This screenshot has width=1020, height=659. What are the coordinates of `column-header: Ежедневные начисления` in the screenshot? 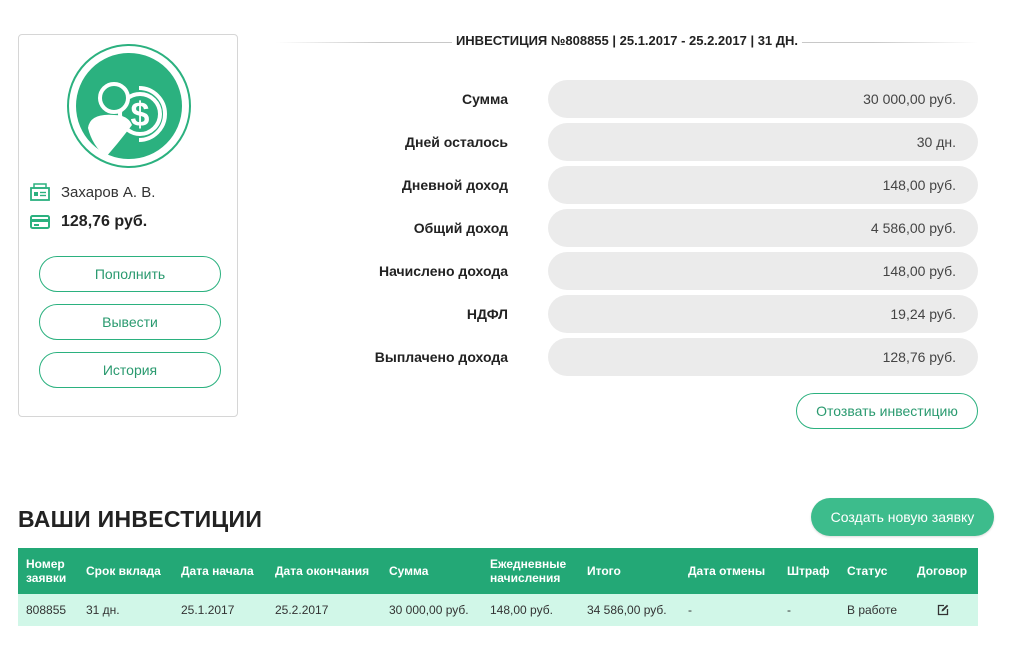 It's located at (528, 571).